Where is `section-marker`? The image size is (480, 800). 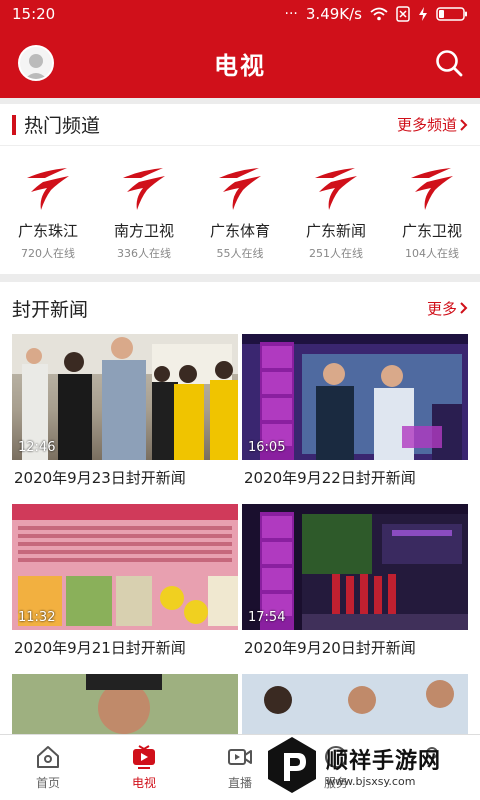
section-marker is located at coordinates (14, 124).